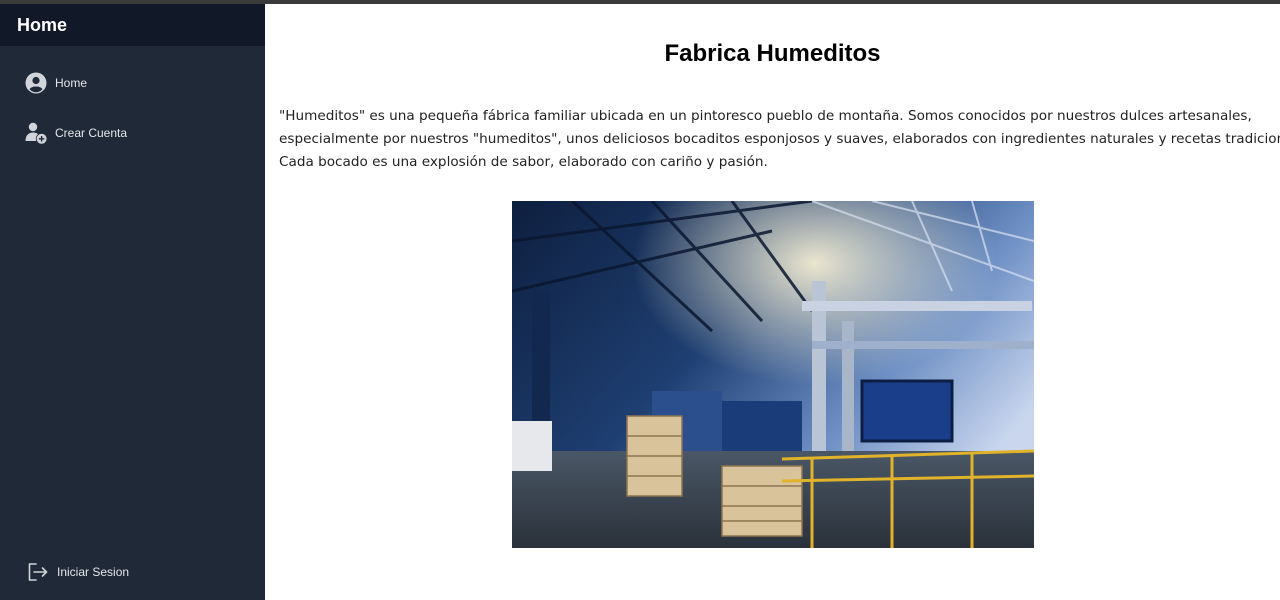  Describe the element at coordinates (132, 25) in the screenshot. I see `sidebar-header: Home` at that location.